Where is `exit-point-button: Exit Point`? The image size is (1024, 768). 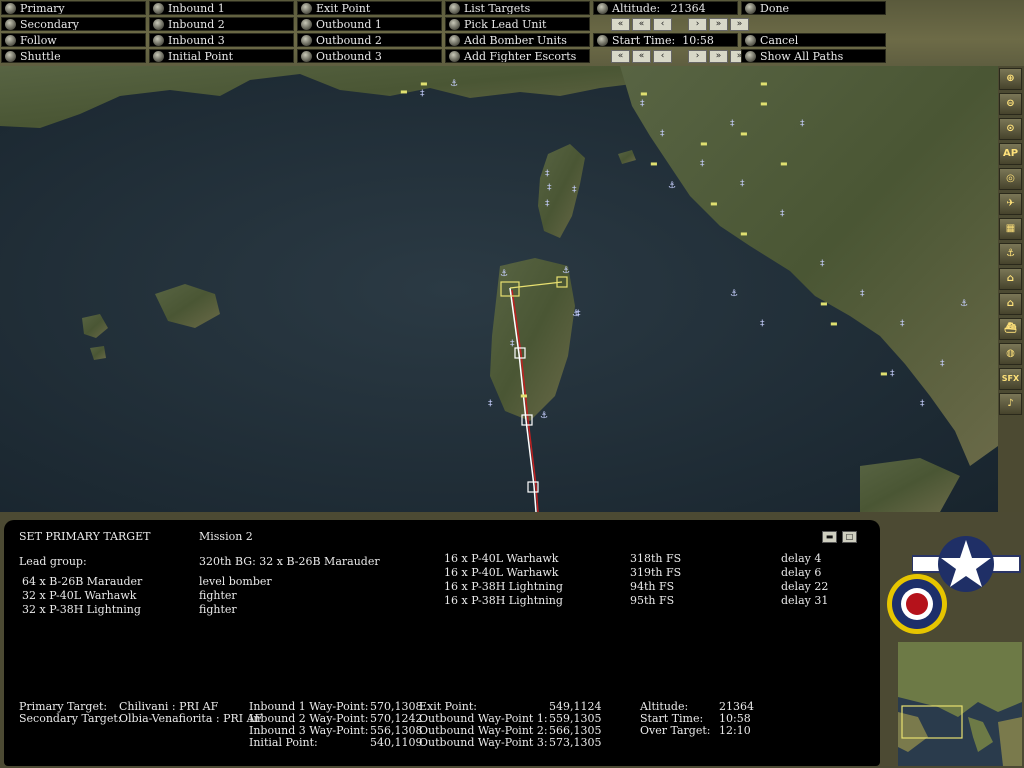 exit-point-button: Exit Point is located at coordinates (369, 8).